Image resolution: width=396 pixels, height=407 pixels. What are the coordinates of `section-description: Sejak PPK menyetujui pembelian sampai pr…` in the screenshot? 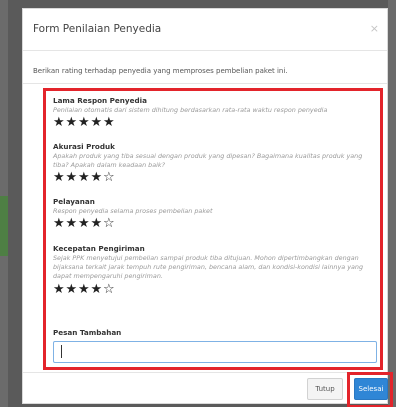 It's located at (208, 267).